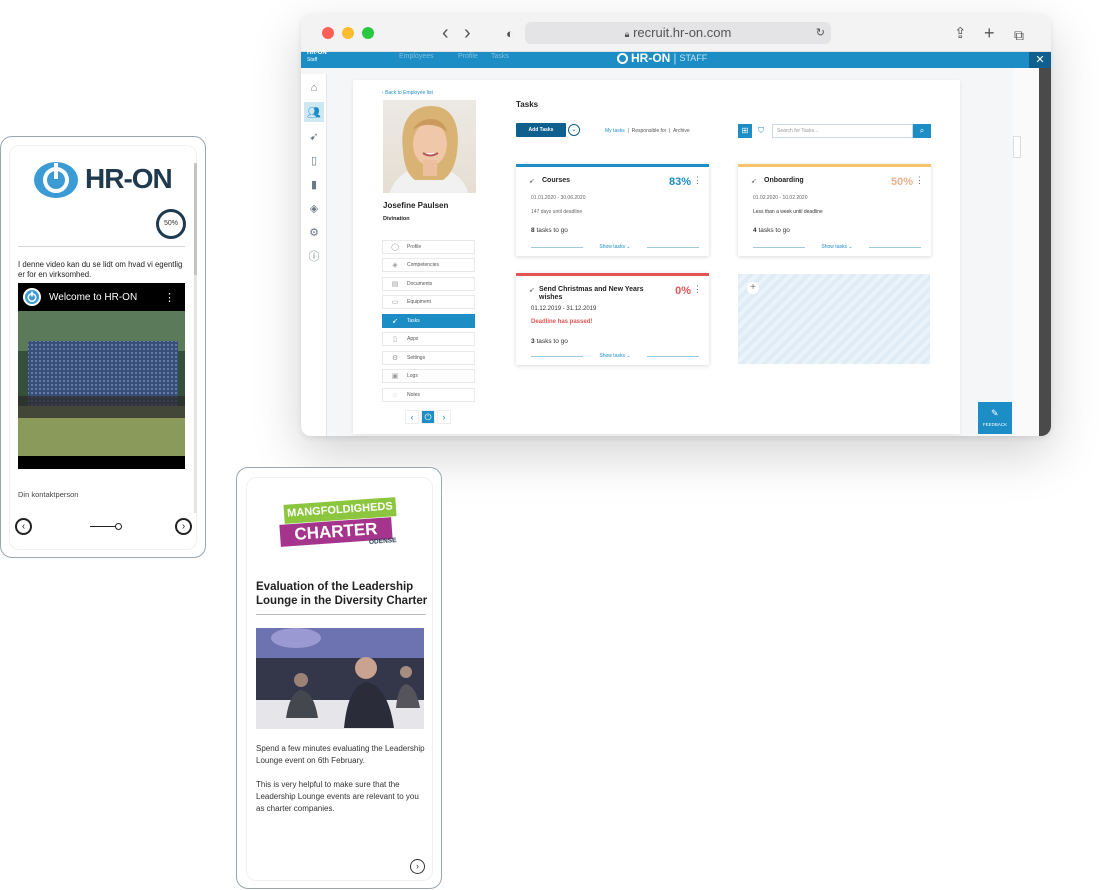 Image resolution: width=1109 pixels, height=890 pixels. What do you see at coordinates (960, 34) in the screenshot?
I see `share-icon: ⇪` at bounding box center [960, 34].